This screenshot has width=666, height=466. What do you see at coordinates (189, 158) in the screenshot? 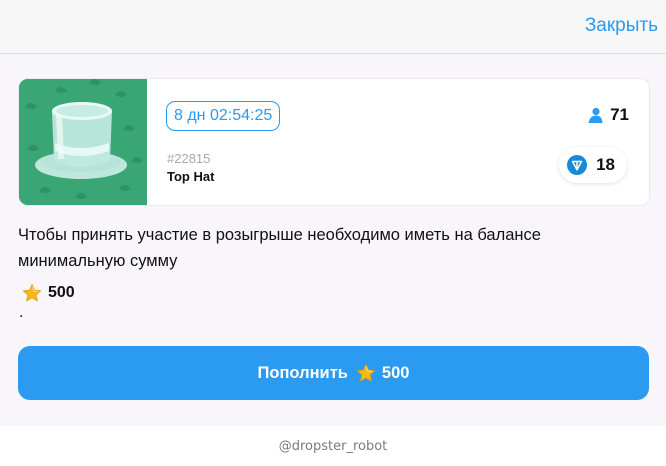
I see `lot-id: #22815` at bounding box center [189, 158].